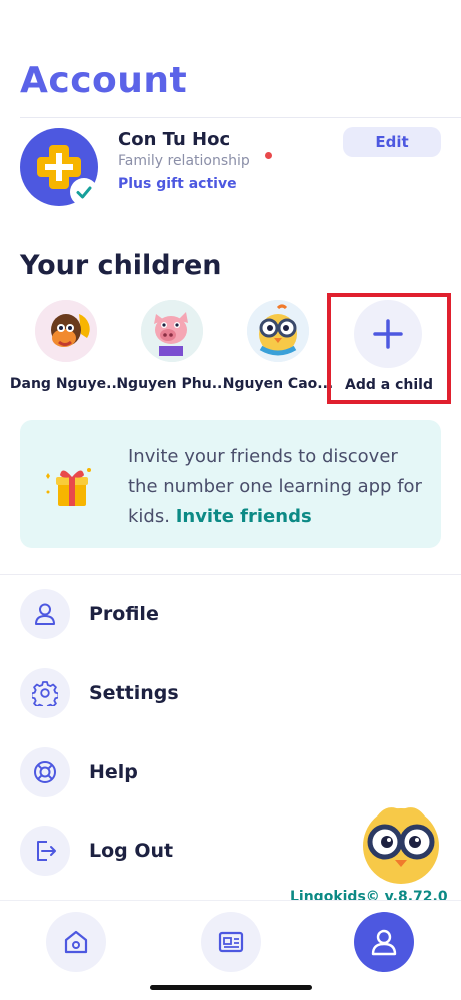 This screenshot has height=1000, width=461. I want to click on owl-avatar-icon, so click(278, 331).